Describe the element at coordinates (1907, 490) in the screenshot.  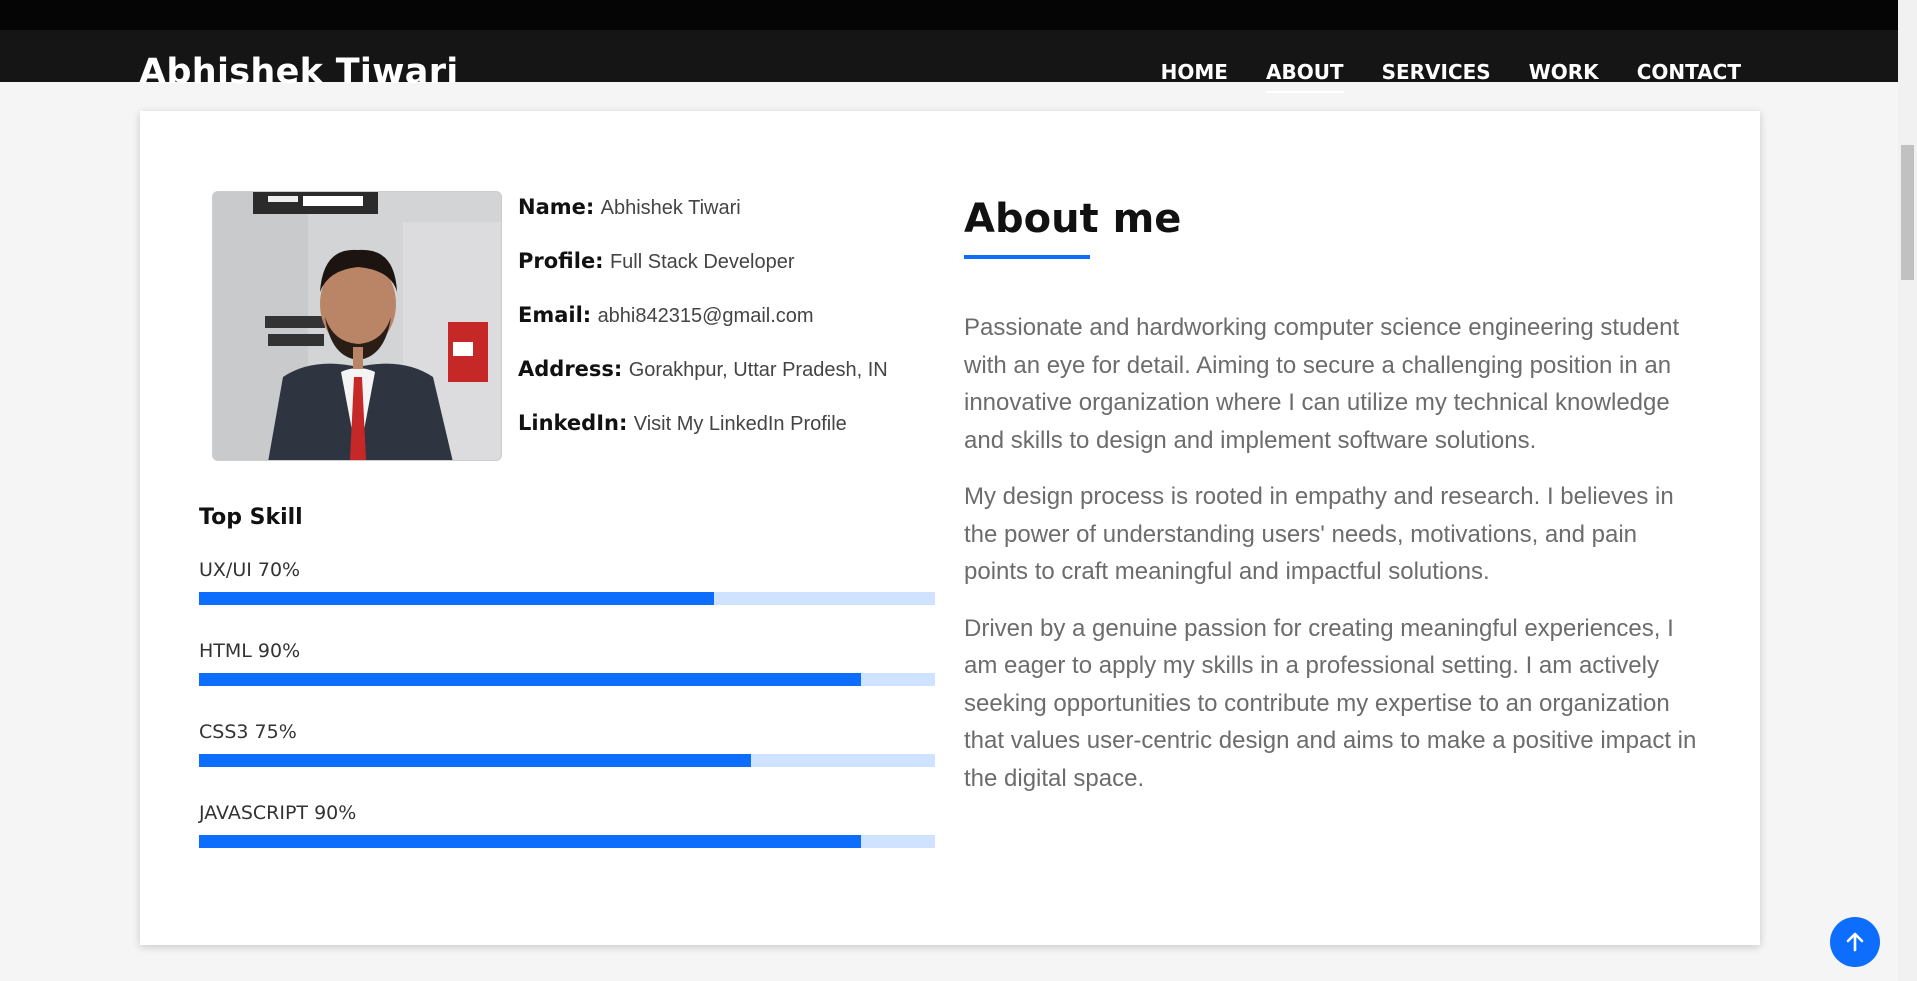
I see `page-scrollbar` at that location.